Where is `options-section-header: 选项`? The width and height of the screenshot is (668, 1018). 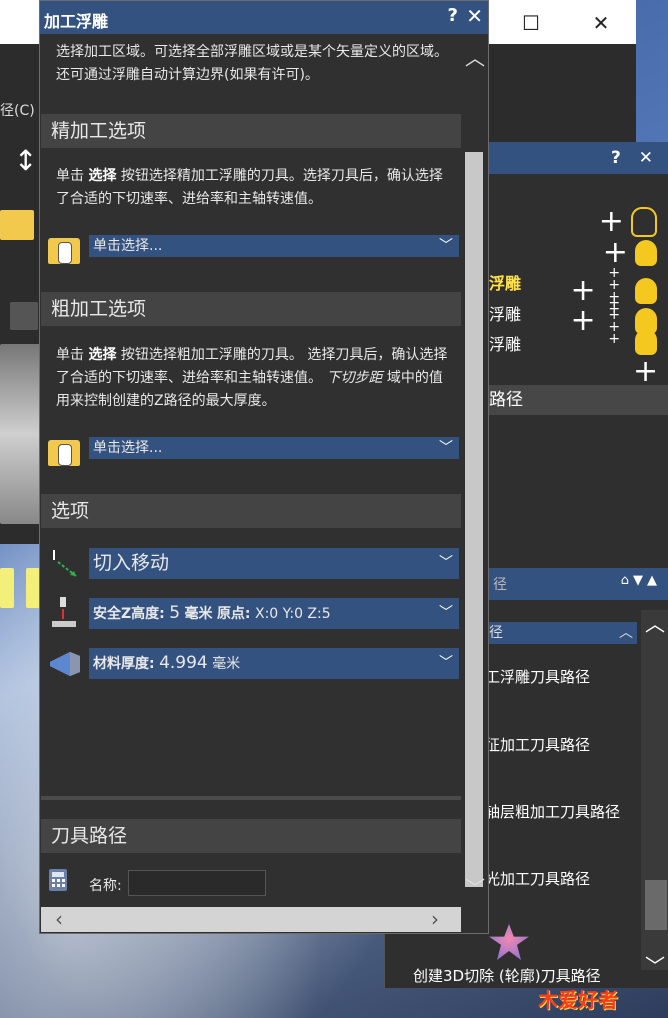 options-section-header: 选项 is located at coordinates (251, 511).